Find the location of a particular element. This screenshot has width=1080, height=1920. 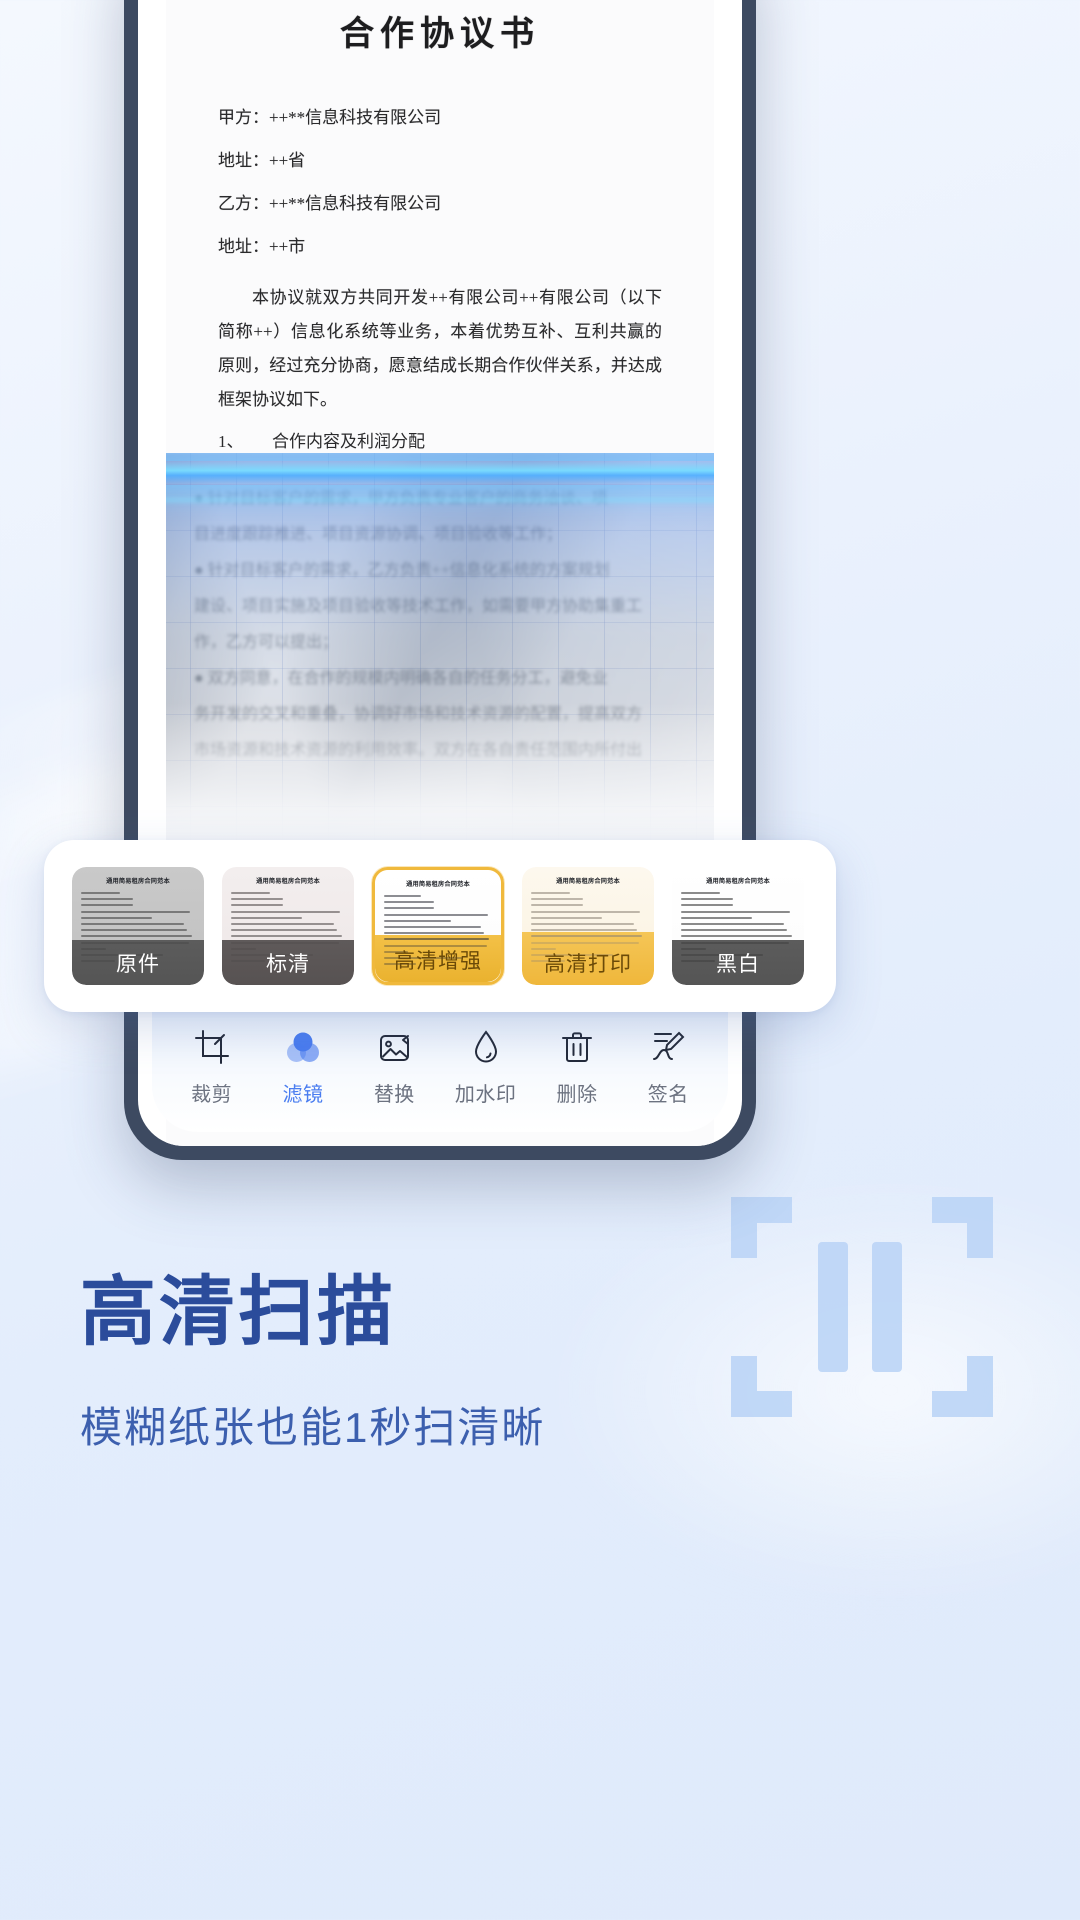

document-field-address-a: 地址：++省 is located at coordinates (262, 160).